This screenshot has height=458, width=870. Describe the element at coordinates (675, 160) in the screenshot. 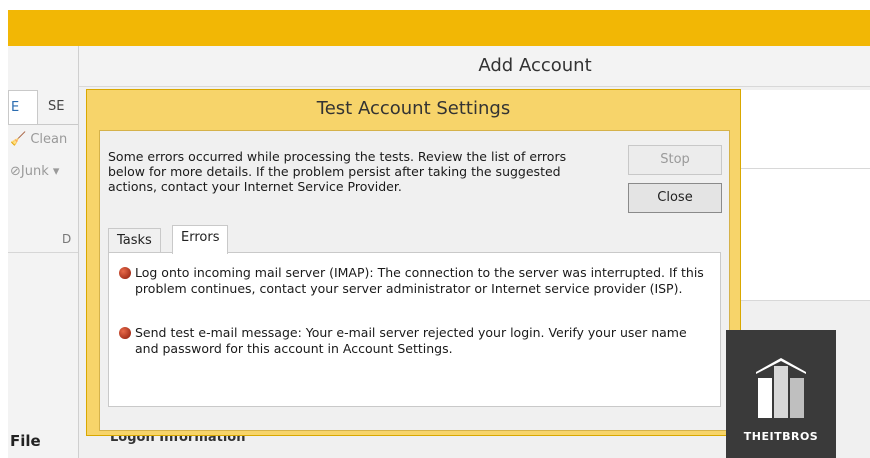

I see `stop-button: Stop` at that location.